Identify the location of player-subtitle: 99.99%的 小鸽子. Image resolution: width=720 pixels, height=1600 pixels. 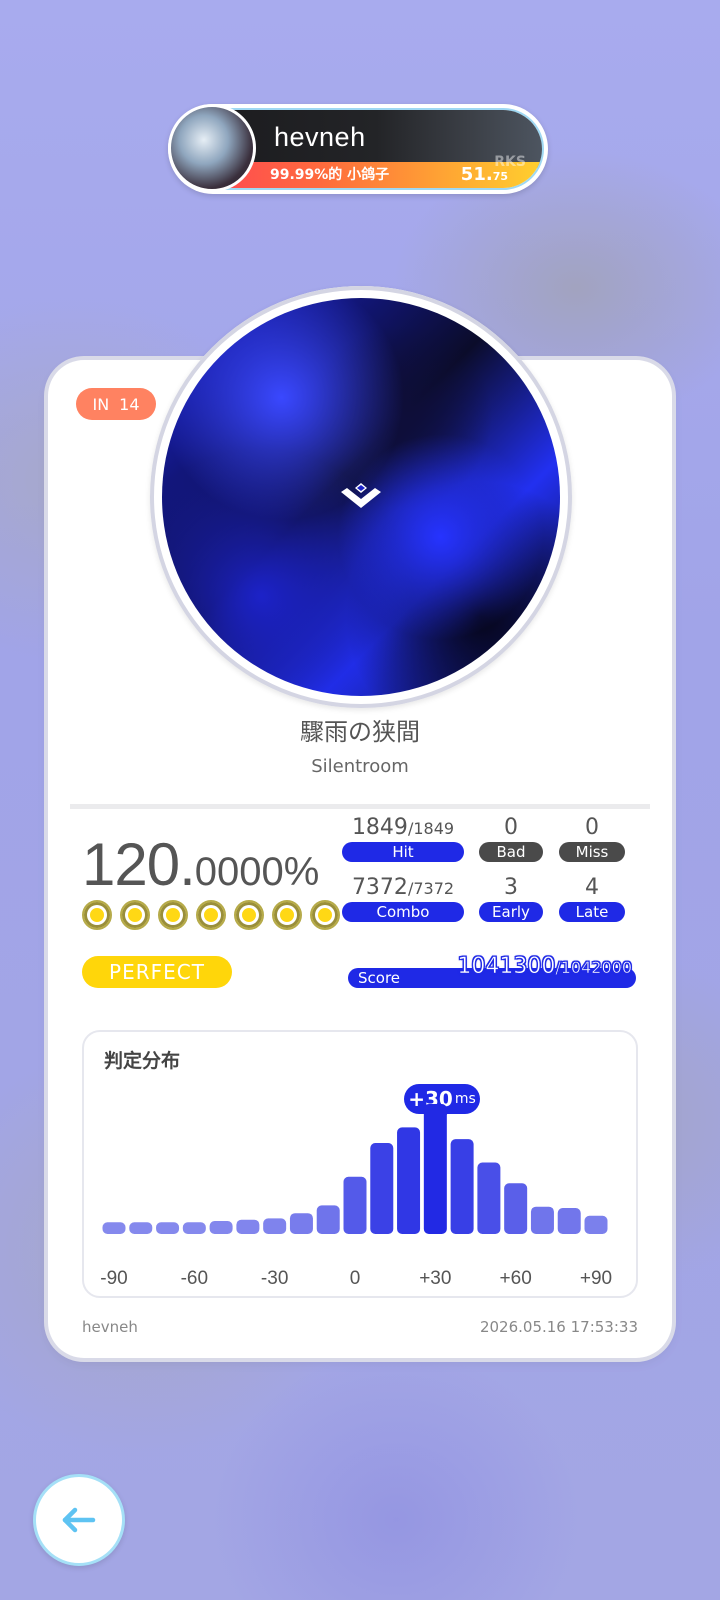
(330, 175).